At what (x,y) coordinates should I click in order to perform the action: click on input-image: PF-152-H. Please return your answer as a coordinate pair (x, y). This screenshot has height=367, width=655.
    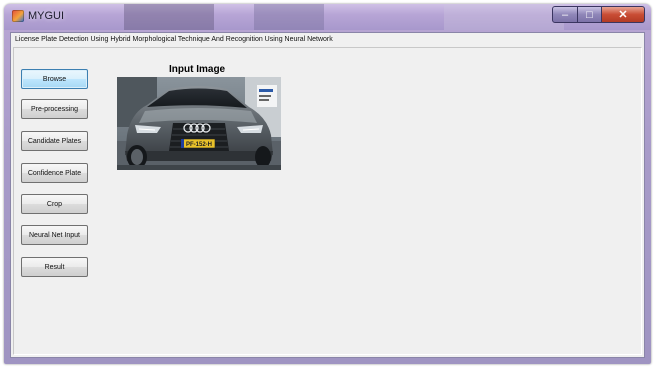
    Looking at the image, I should click on (199, 123).